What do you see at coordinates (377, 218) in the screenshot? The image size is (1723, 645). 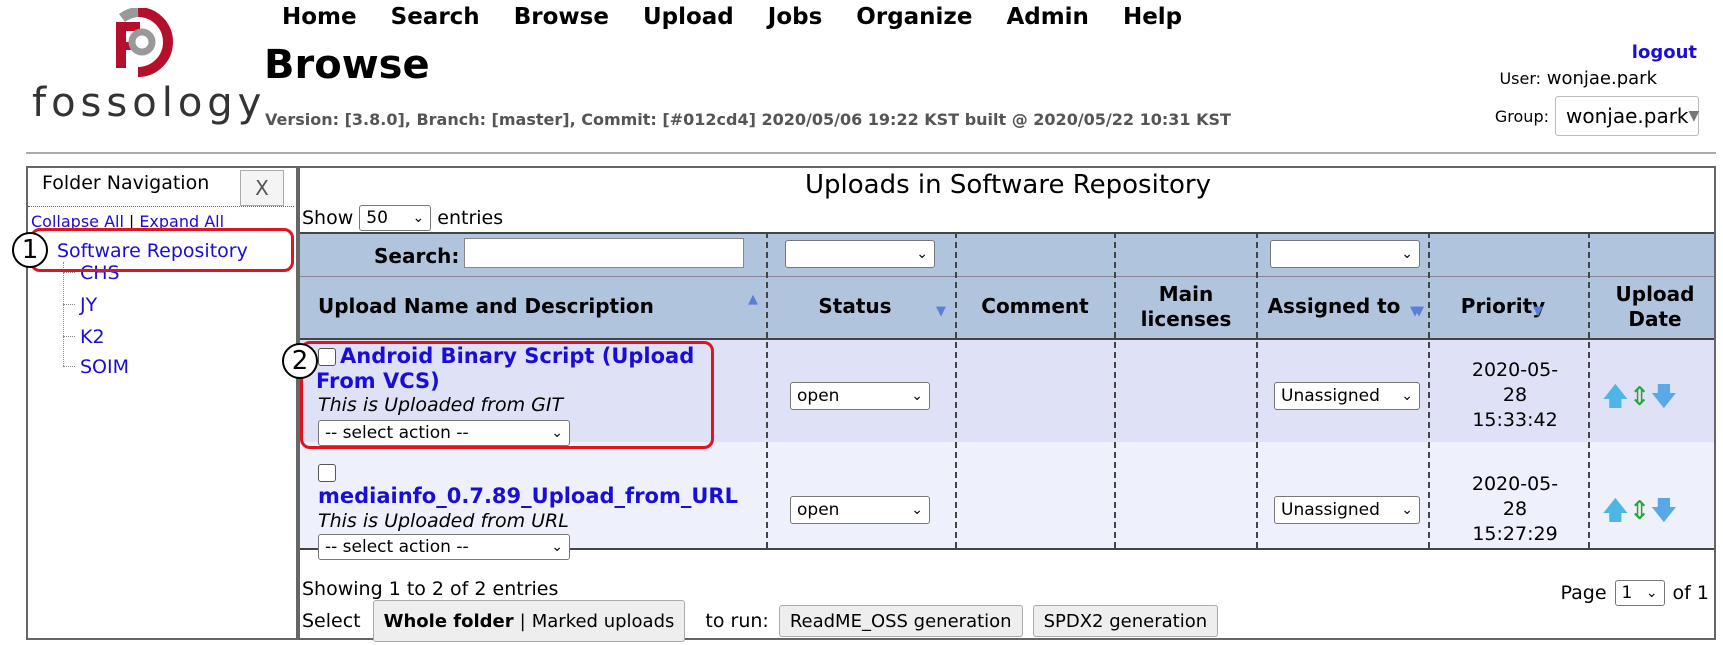 I see `page-length-value: 50` at bounding box center [377, 218].